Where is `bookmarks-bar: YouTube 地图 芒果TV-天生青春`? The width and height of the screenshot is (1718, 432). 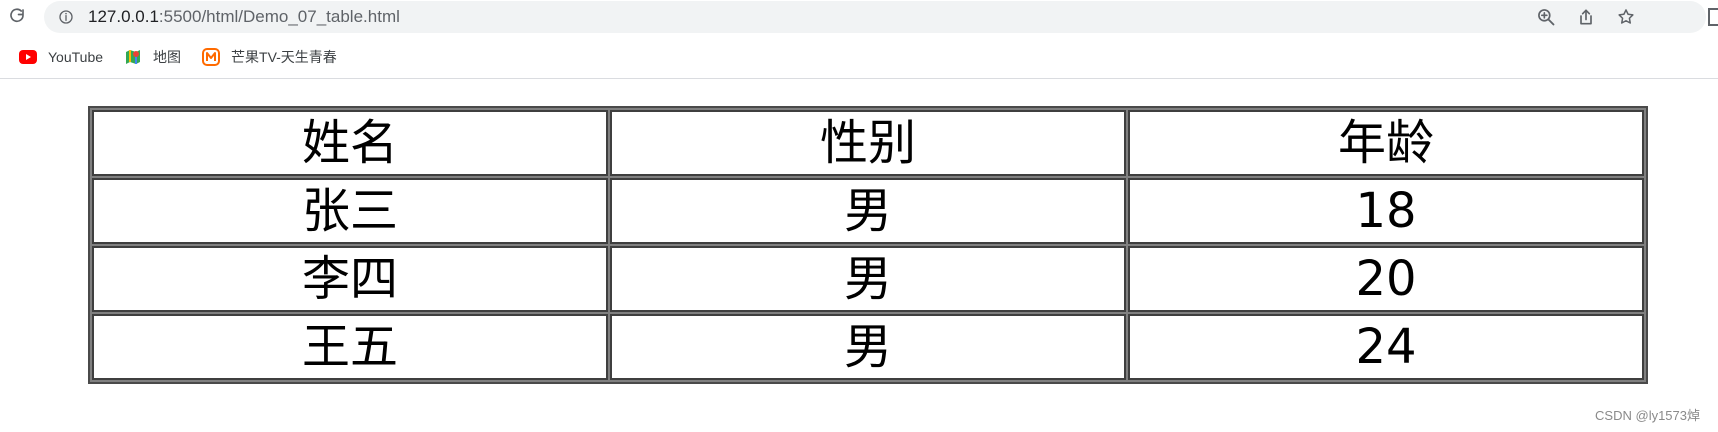
bookmarks-bar: YouTube 地图 芒果TV-天生青春 is located at coordinates (177, 57).